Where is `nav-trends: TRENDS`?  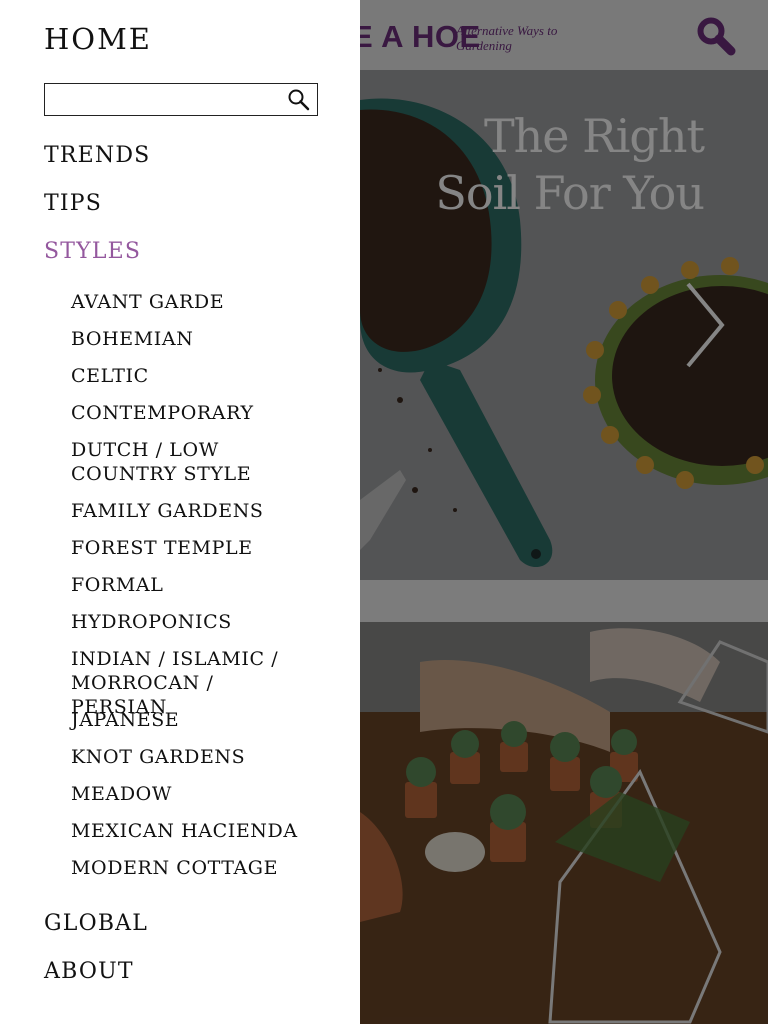
nav-trends: TRENDS is located at coordinates (97, 155).